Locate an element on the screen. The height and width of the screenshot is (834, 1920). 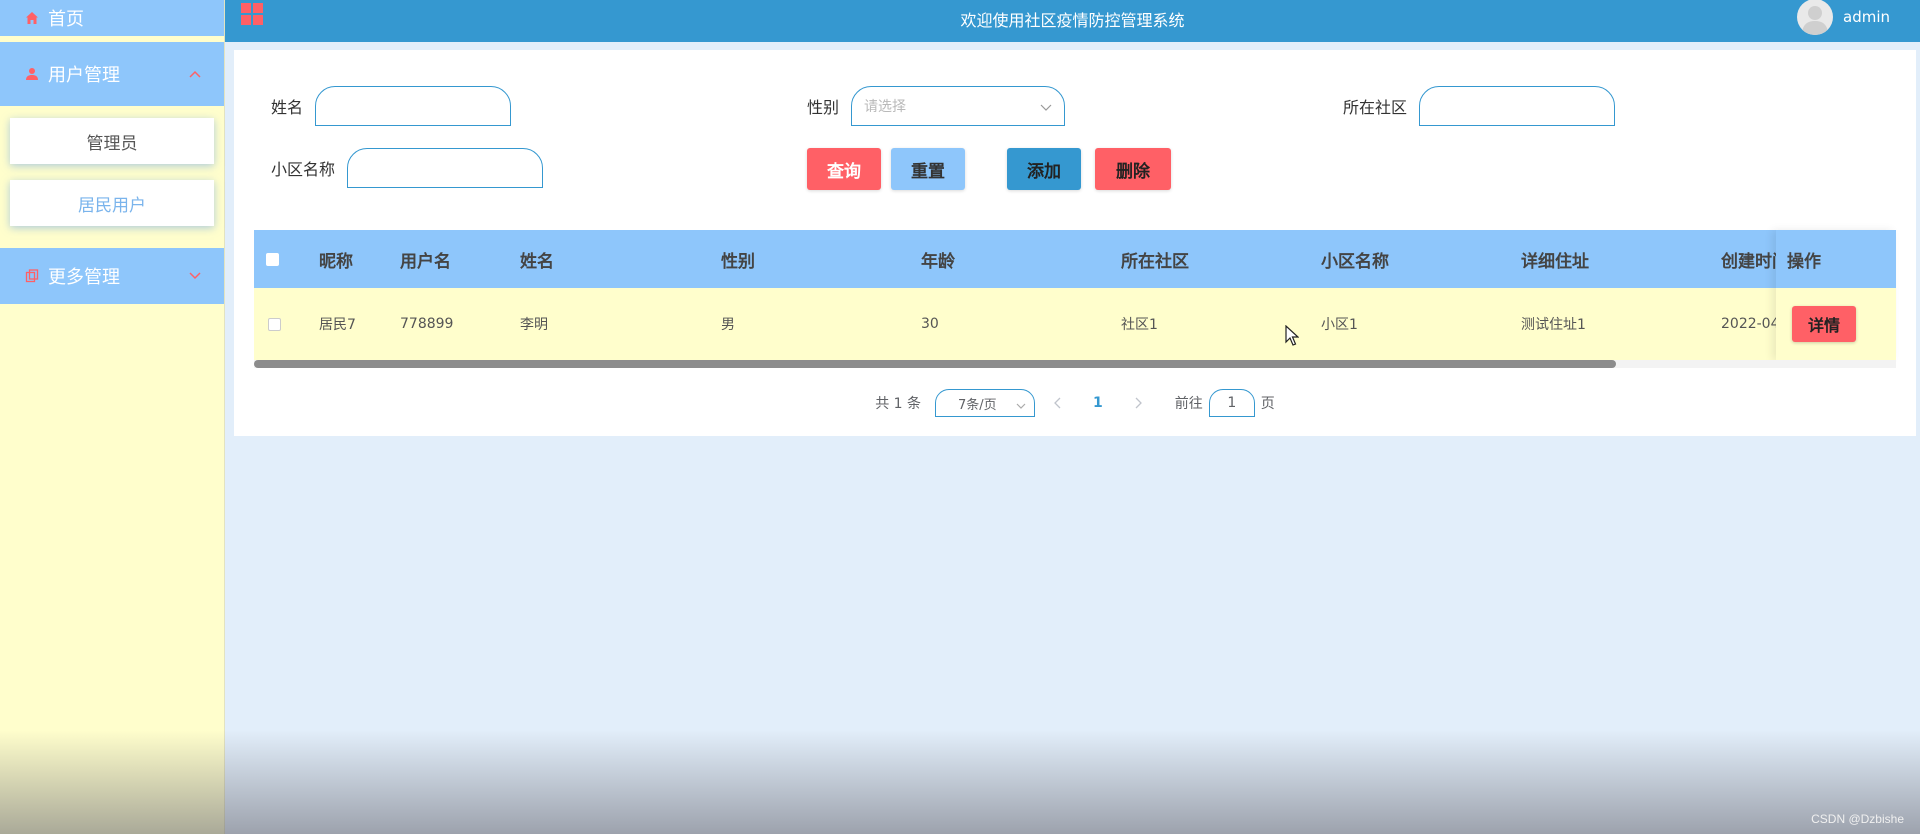
add-button: 添加 is located at coordinates (1044, 169).